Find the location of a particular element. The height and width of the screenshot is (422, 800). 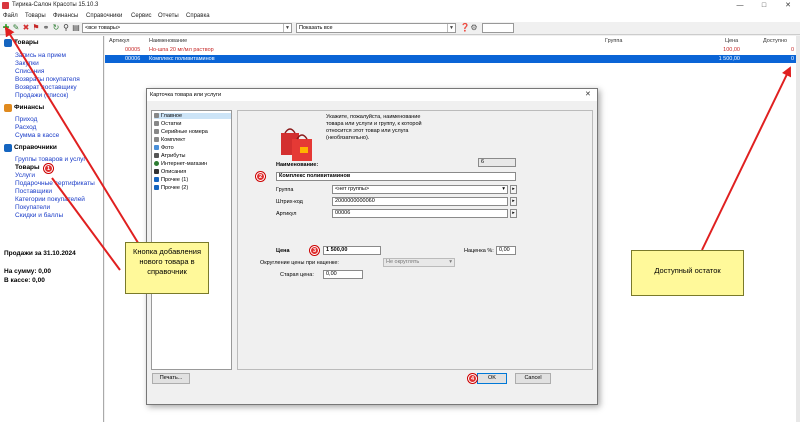

tree-item-other-1: Прочее (1) is located at coordinates (171, 180).